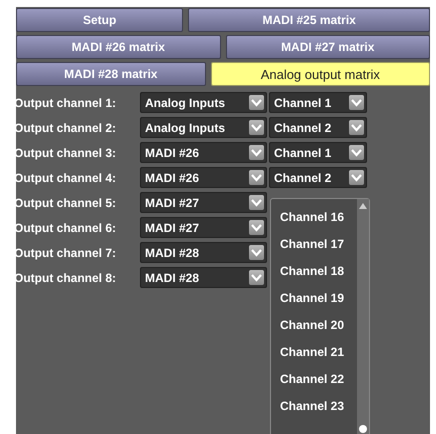 This screenshot has width=436, height=434. Describe the element at coordinates (314, 405) in the screenshot. I see `list-option: Channel 23` at that location.